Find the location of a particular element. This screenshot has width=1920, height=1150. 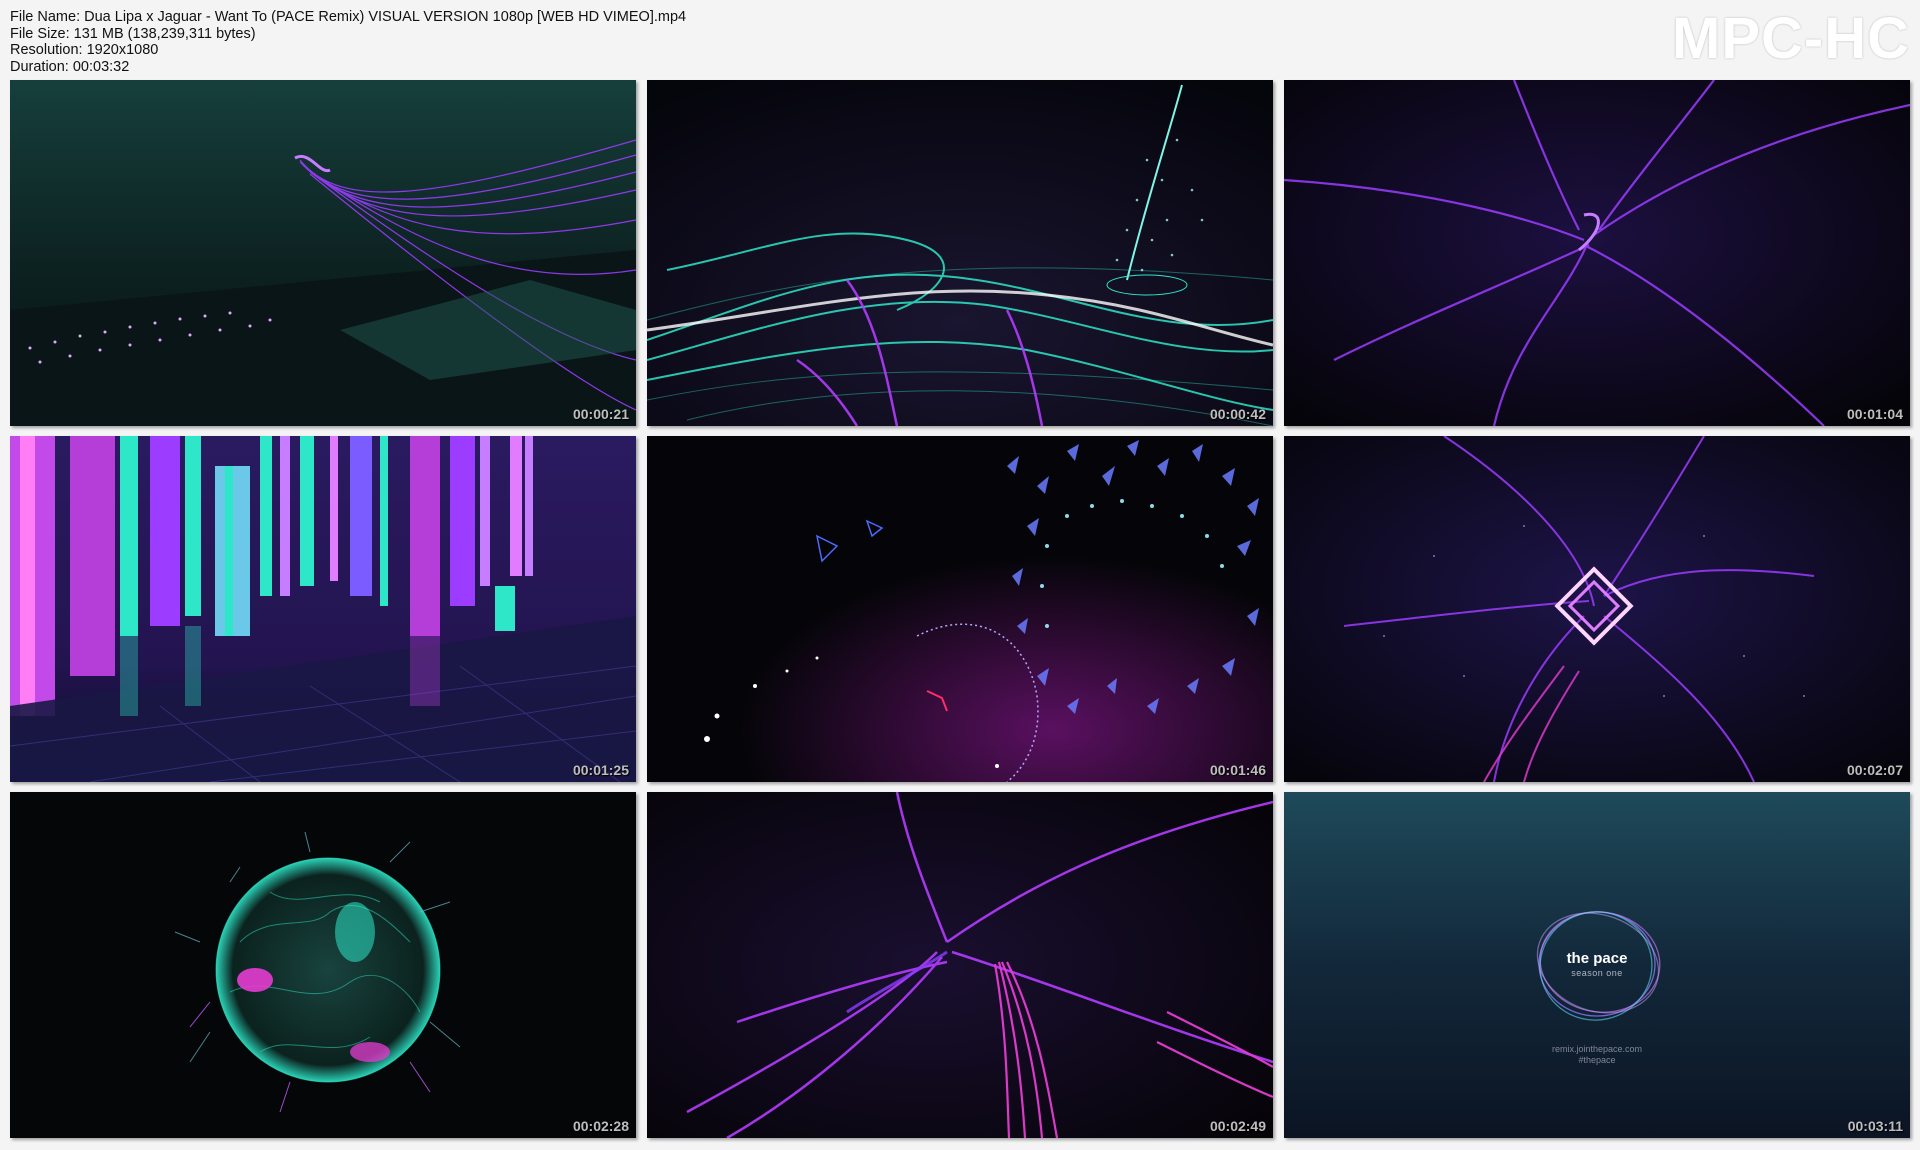

end-card-links: remix.jointhepace.com #thepace is located at coordinates (1597, 1055).